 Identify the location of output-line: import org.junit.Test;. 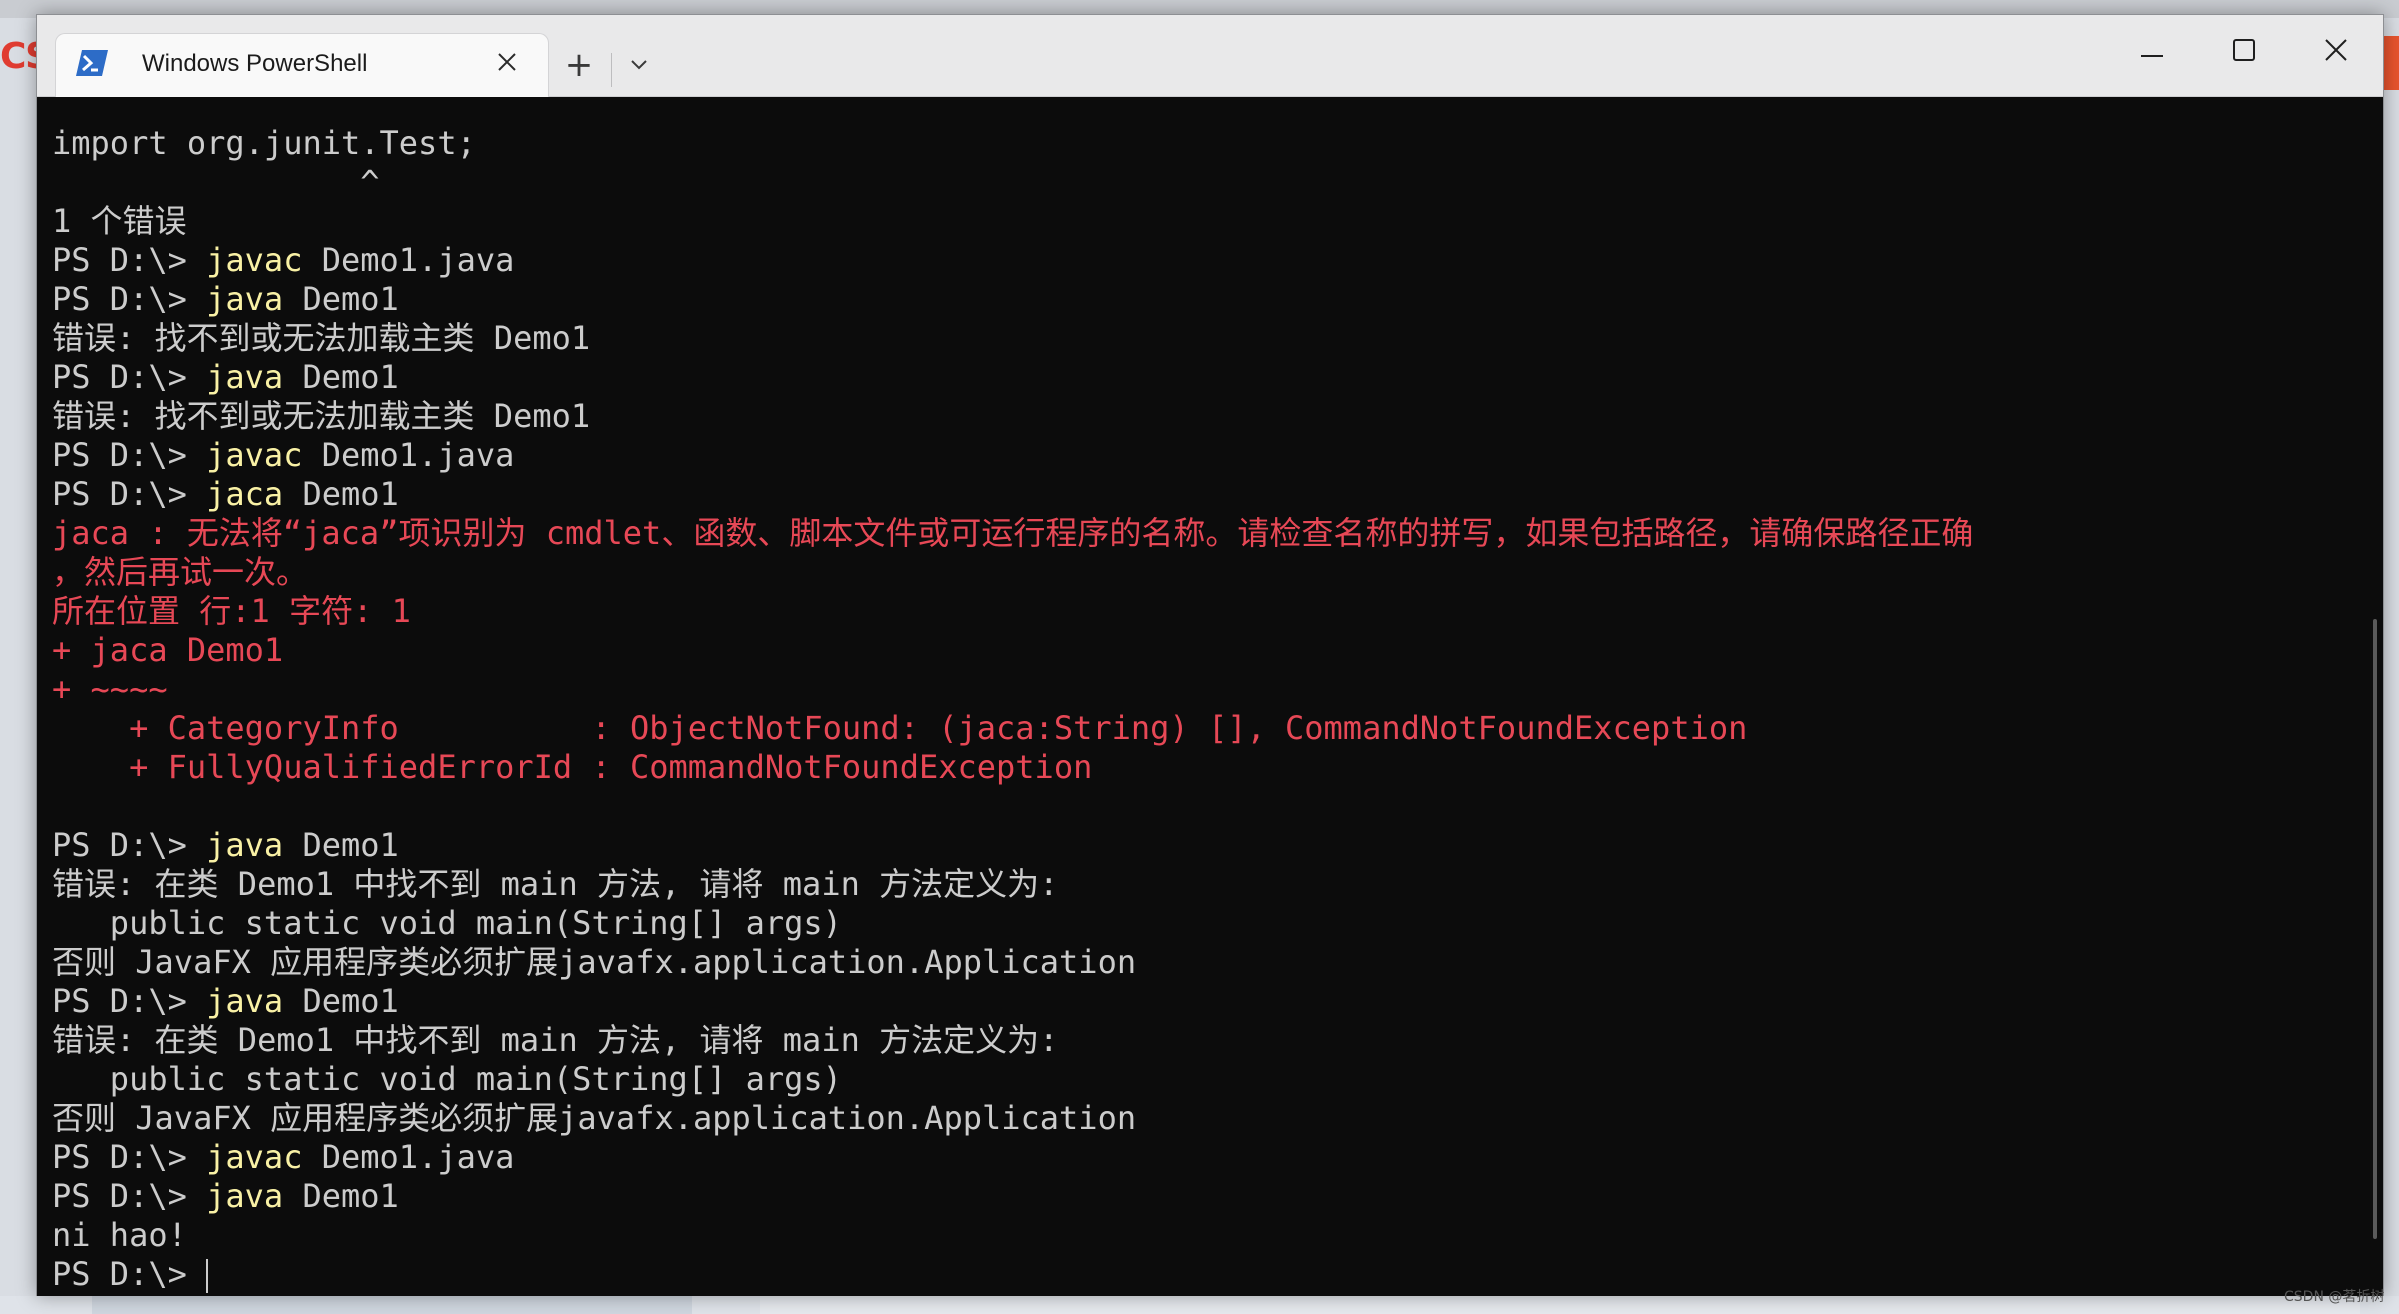
(264, 143).